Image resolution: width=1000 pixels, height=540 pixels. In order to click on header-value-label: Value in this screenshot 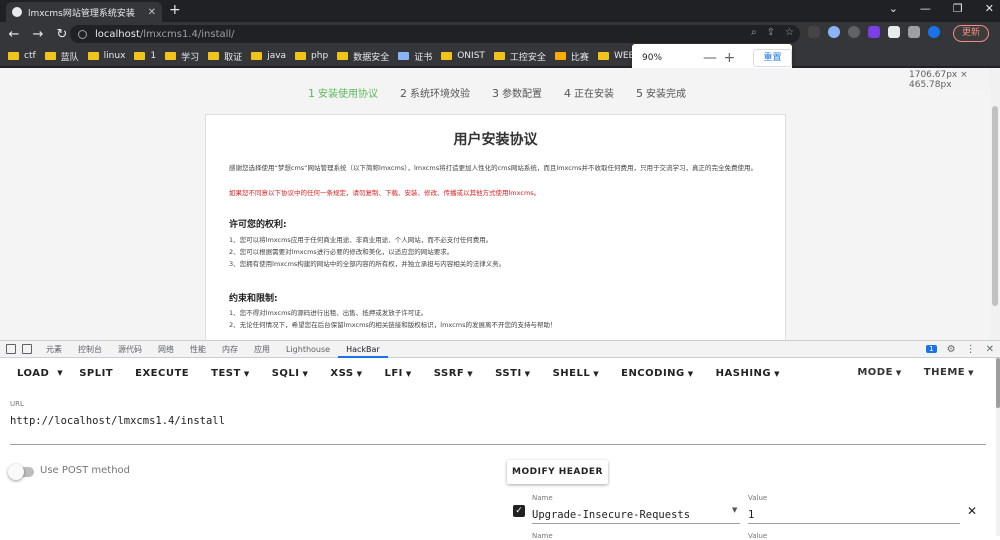, I will do `click(758, 536)`.